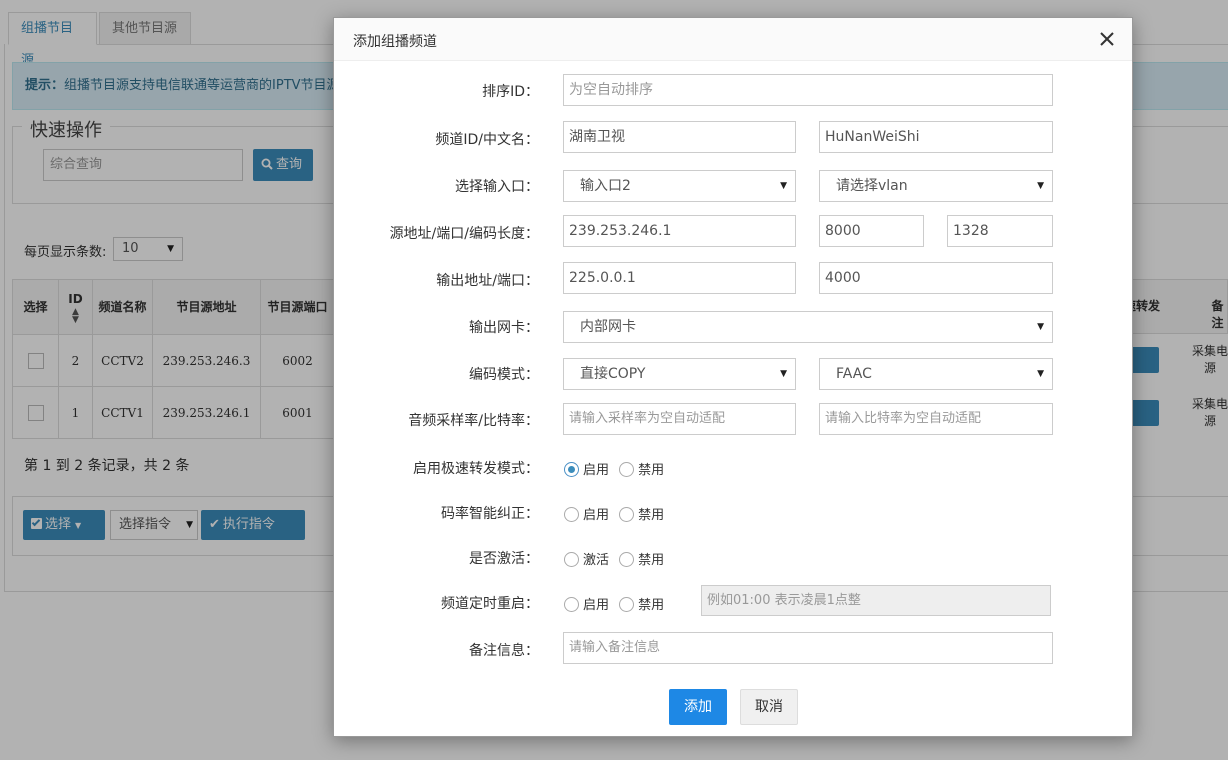  I want to click on fast-forward-disable: 禁用, so click(641, 468).